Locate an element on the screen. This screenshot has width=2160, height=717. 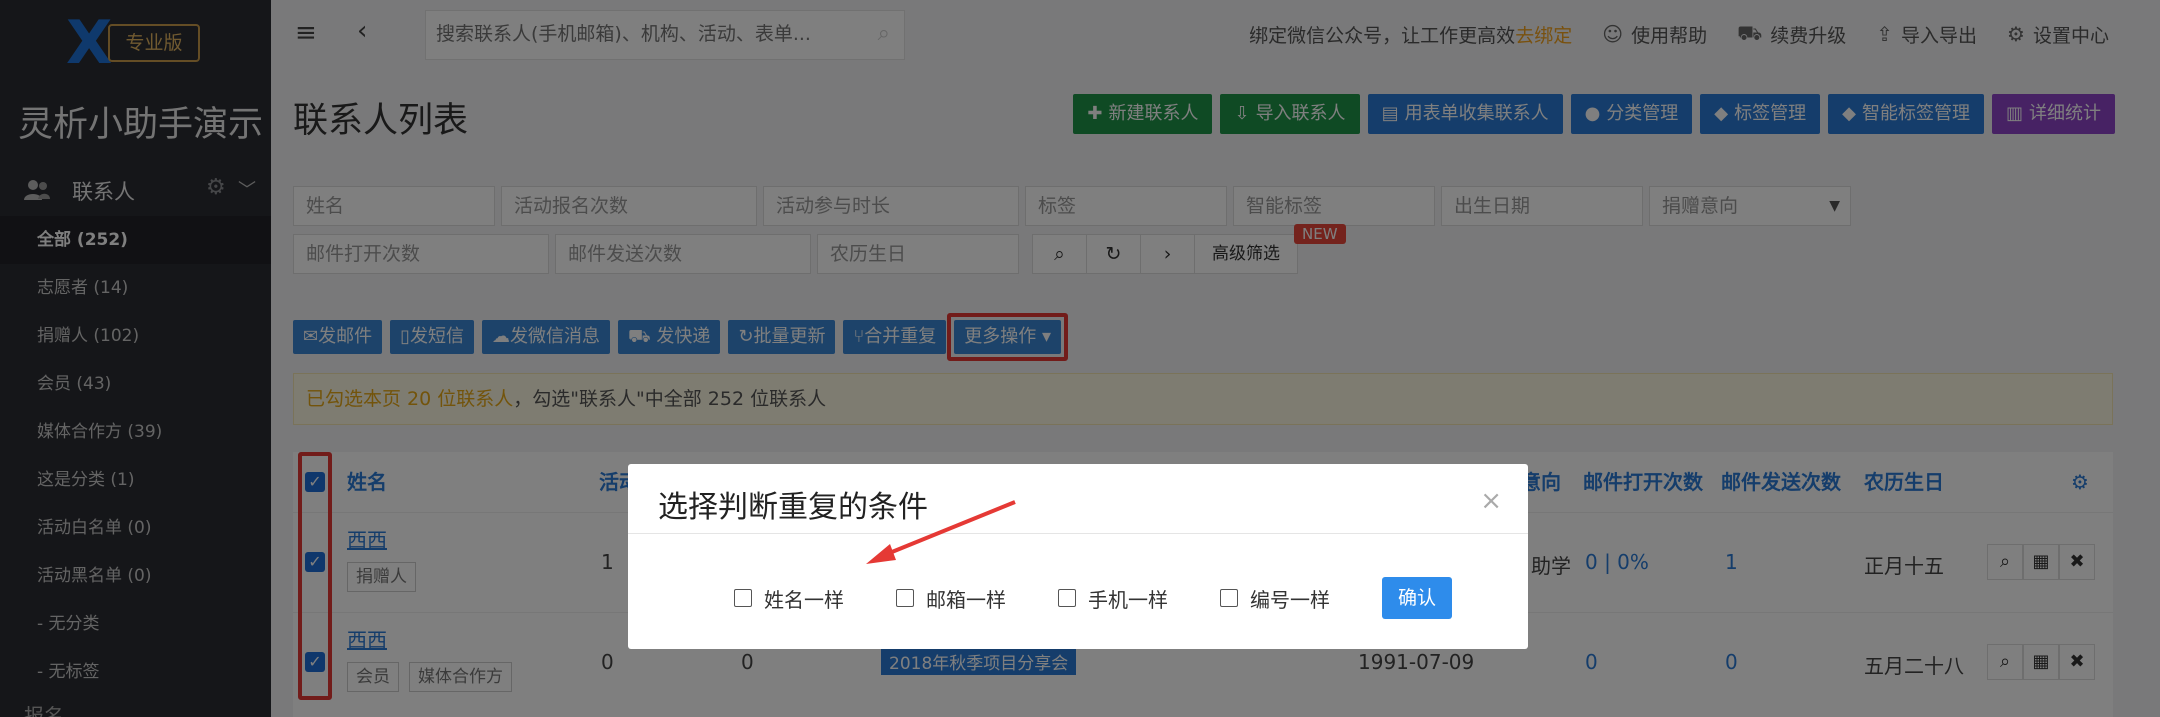
criteria-email-label: 邮箱一样 is located at coordinates (966, 599).